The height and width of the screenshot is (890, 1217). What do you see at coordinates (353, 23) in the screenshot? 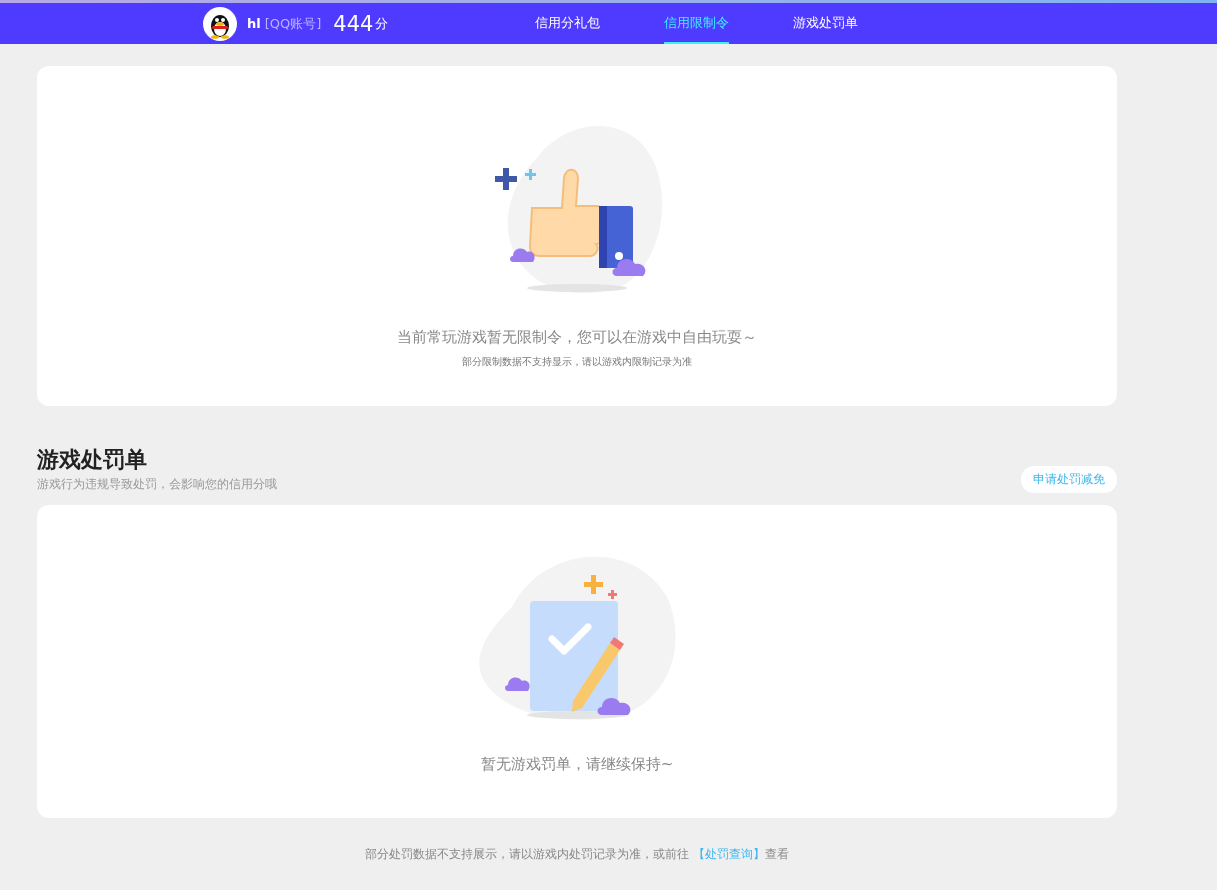
I see `credit-score: 444` at bounding box center [353, 23].